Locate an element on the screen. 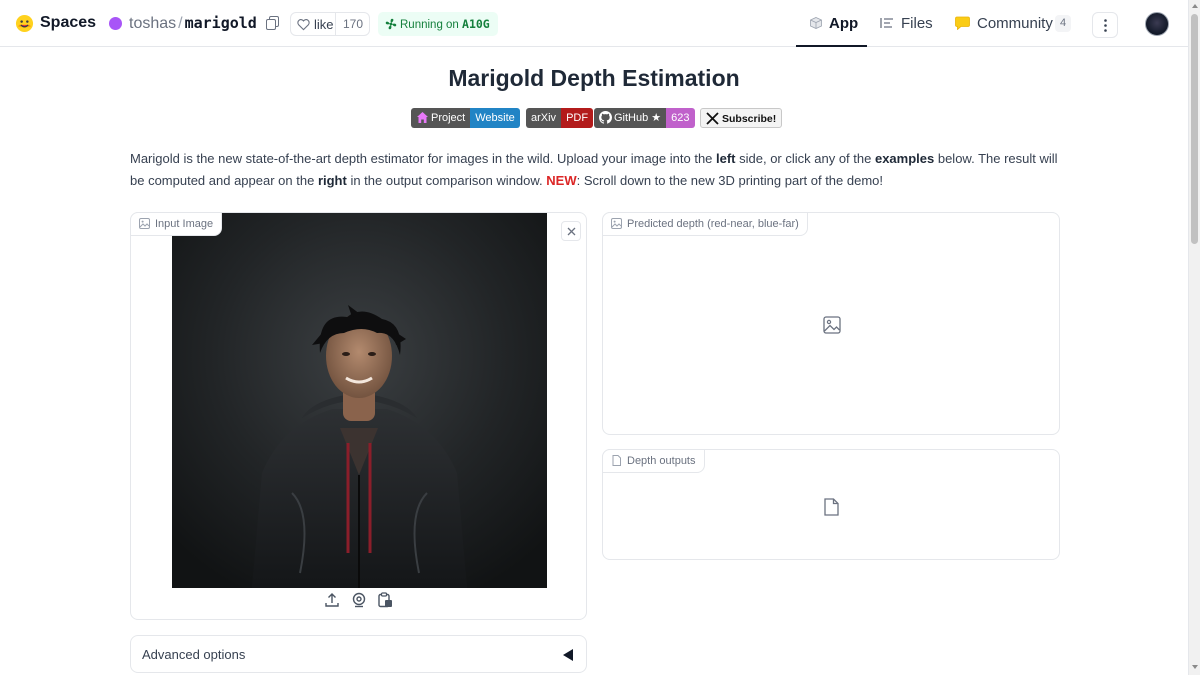 This screenshot has width=1200, height=675. close-icon is located at coordinates (571, 231).